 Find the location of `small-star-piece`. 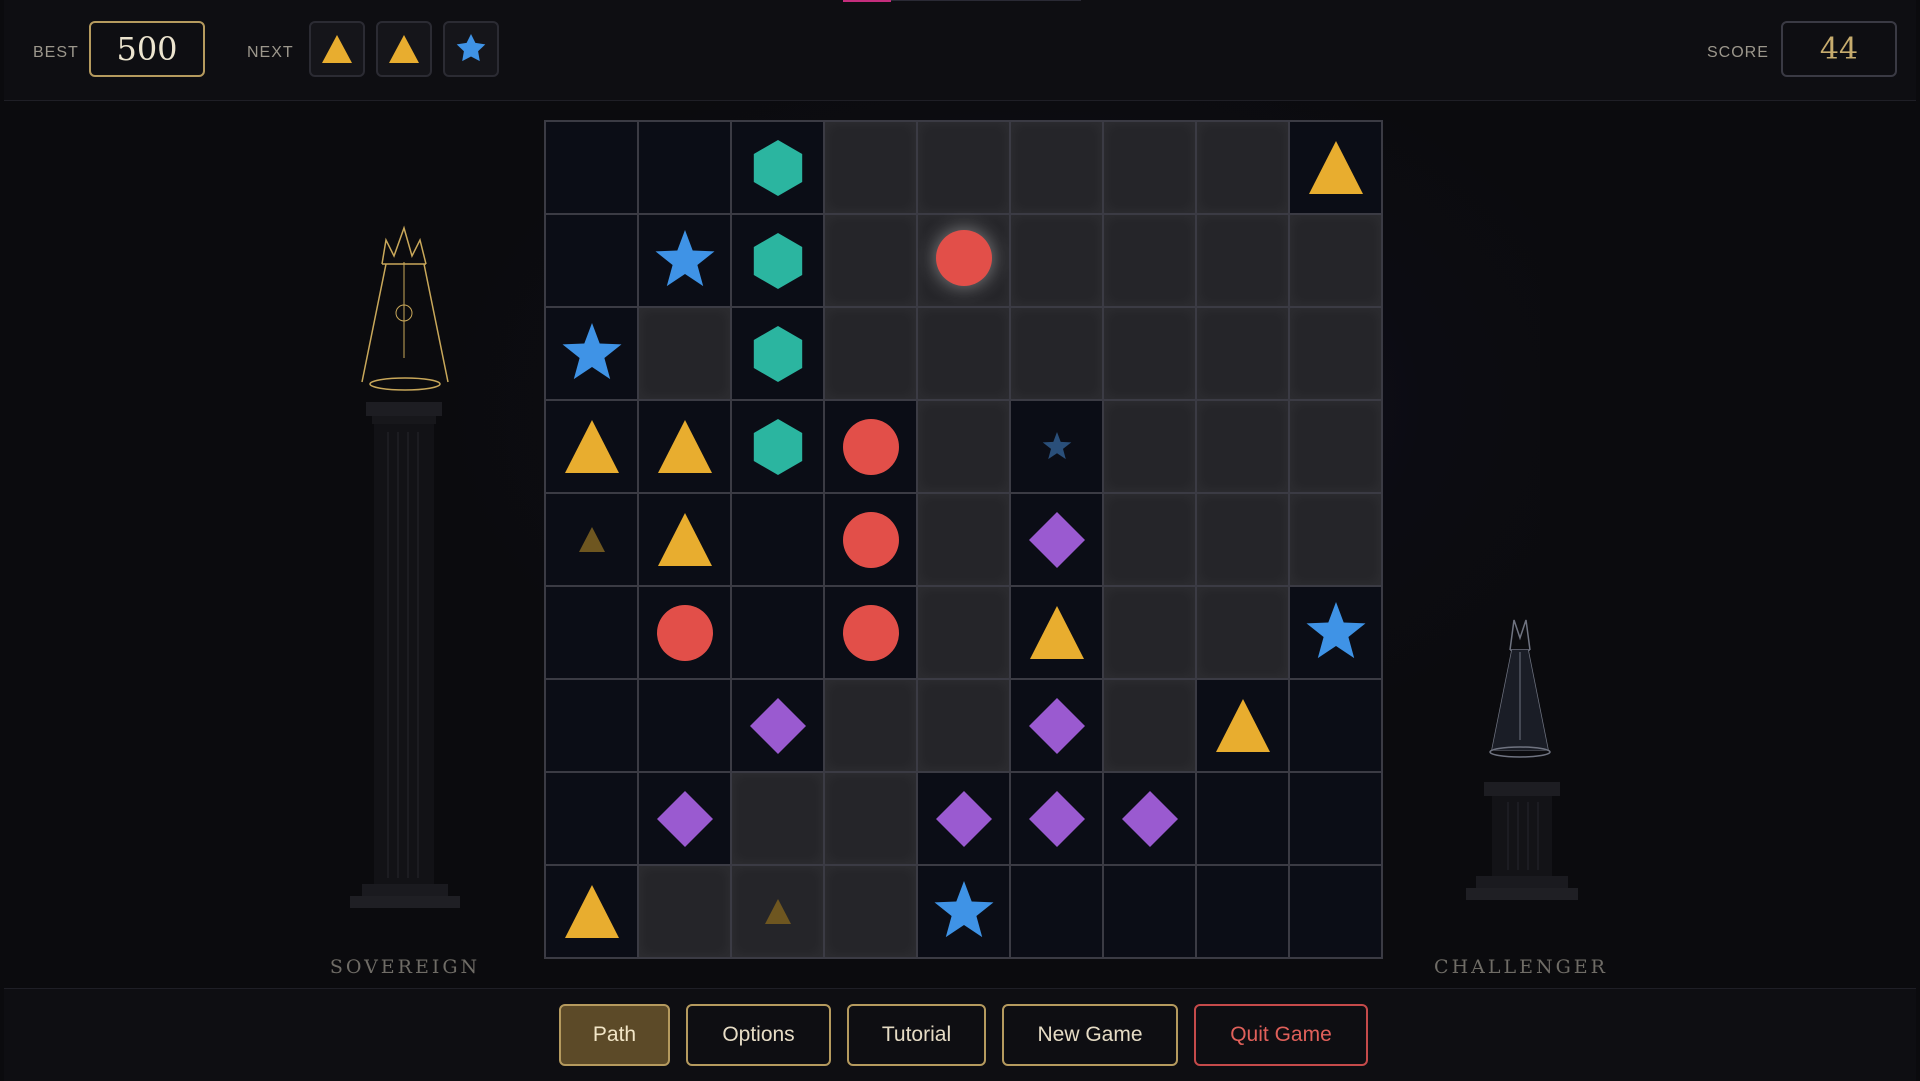

small-star-piece is located at coordinates (1057, 447).